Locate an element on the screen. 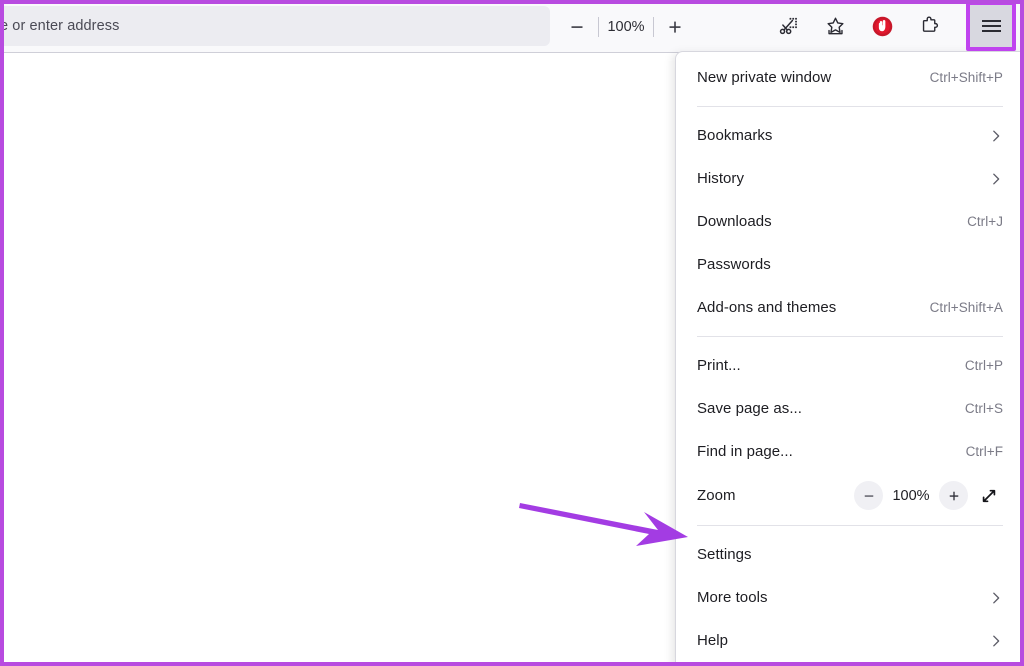  menu-item-label: New private window is located at coordinates (764, 77).